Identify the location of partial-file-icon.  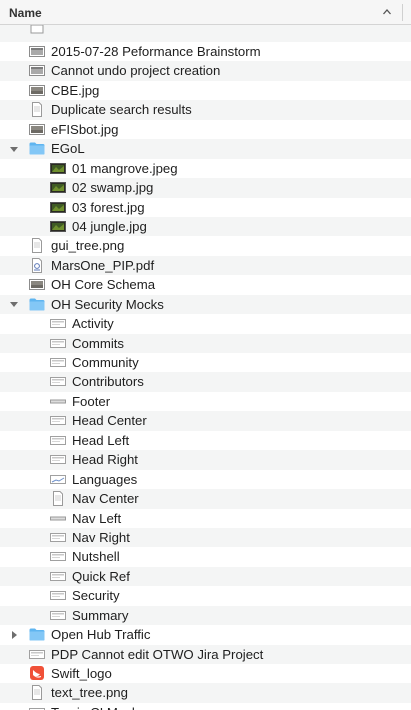
(37, 32).